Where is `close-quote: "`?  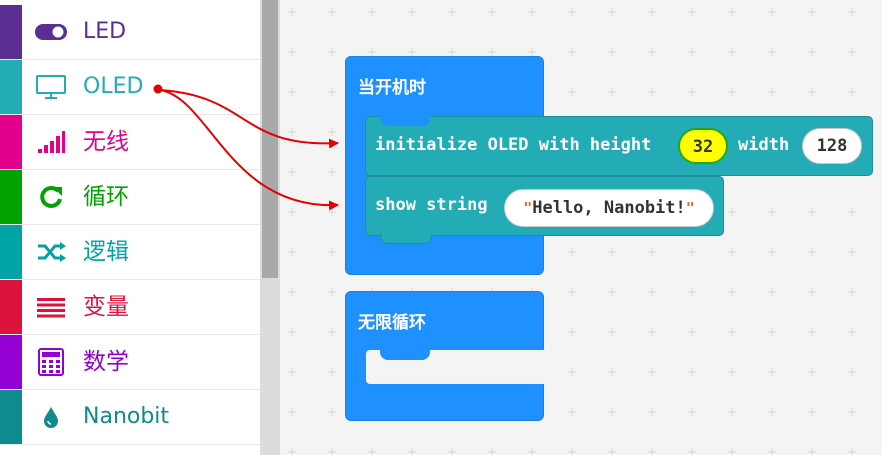 close-quote: " is located at coordinates (690, 208).